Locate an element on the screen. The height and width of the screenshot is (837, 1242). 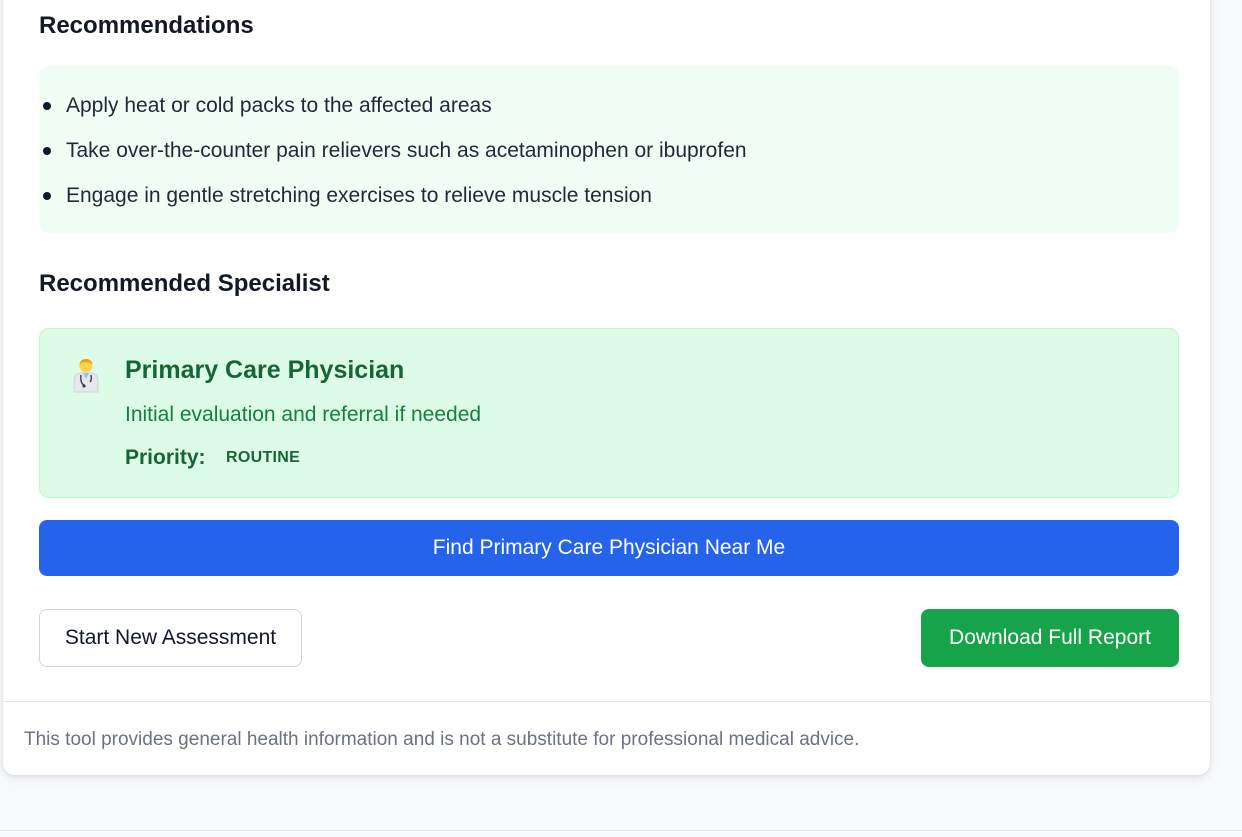
specialist-name: Primary Care Physician is located at coordinates (265, 370).